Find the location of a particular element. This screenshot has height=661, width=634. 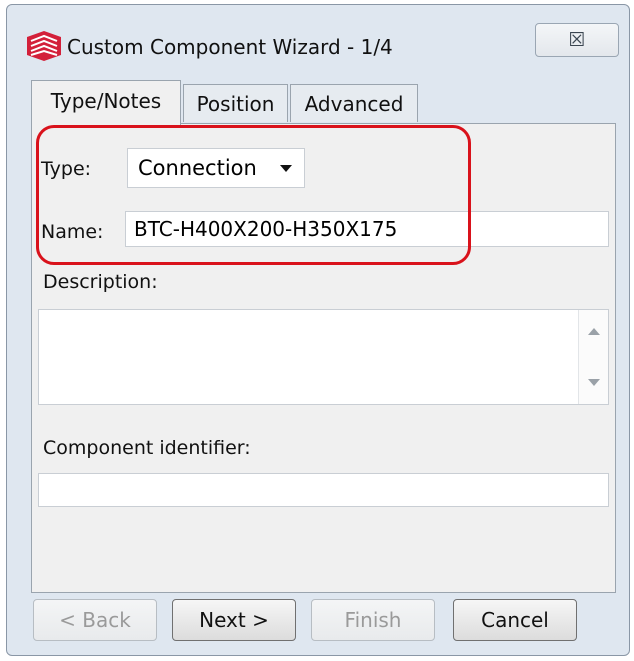

name-label: Name: is located at coordinates (72, 232).